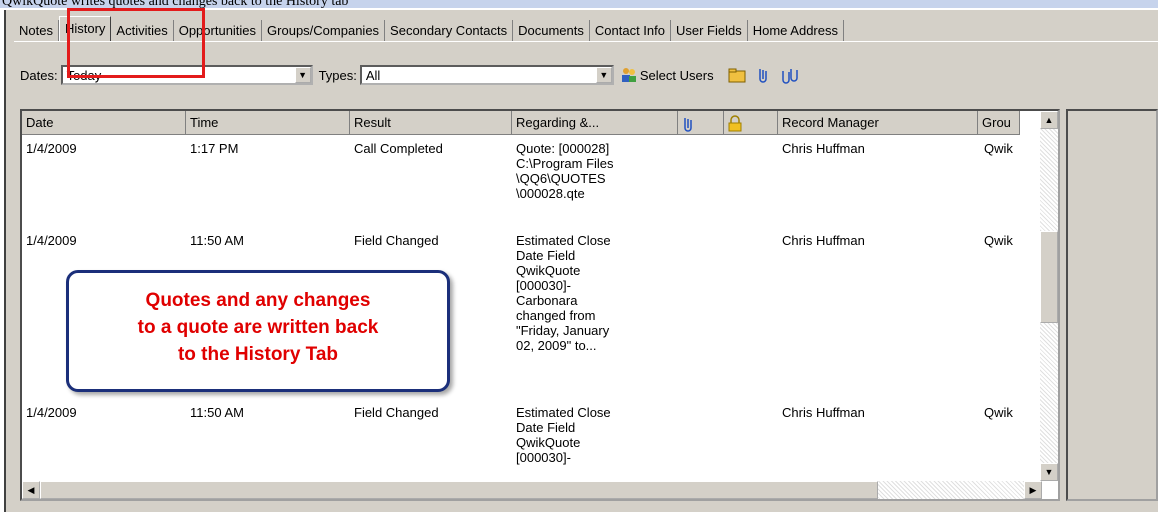 This screenshot has height=513, width=1158. Describe the element at coordinates (104, 123) in the screenshot. I see `col-date: Date` at that location.